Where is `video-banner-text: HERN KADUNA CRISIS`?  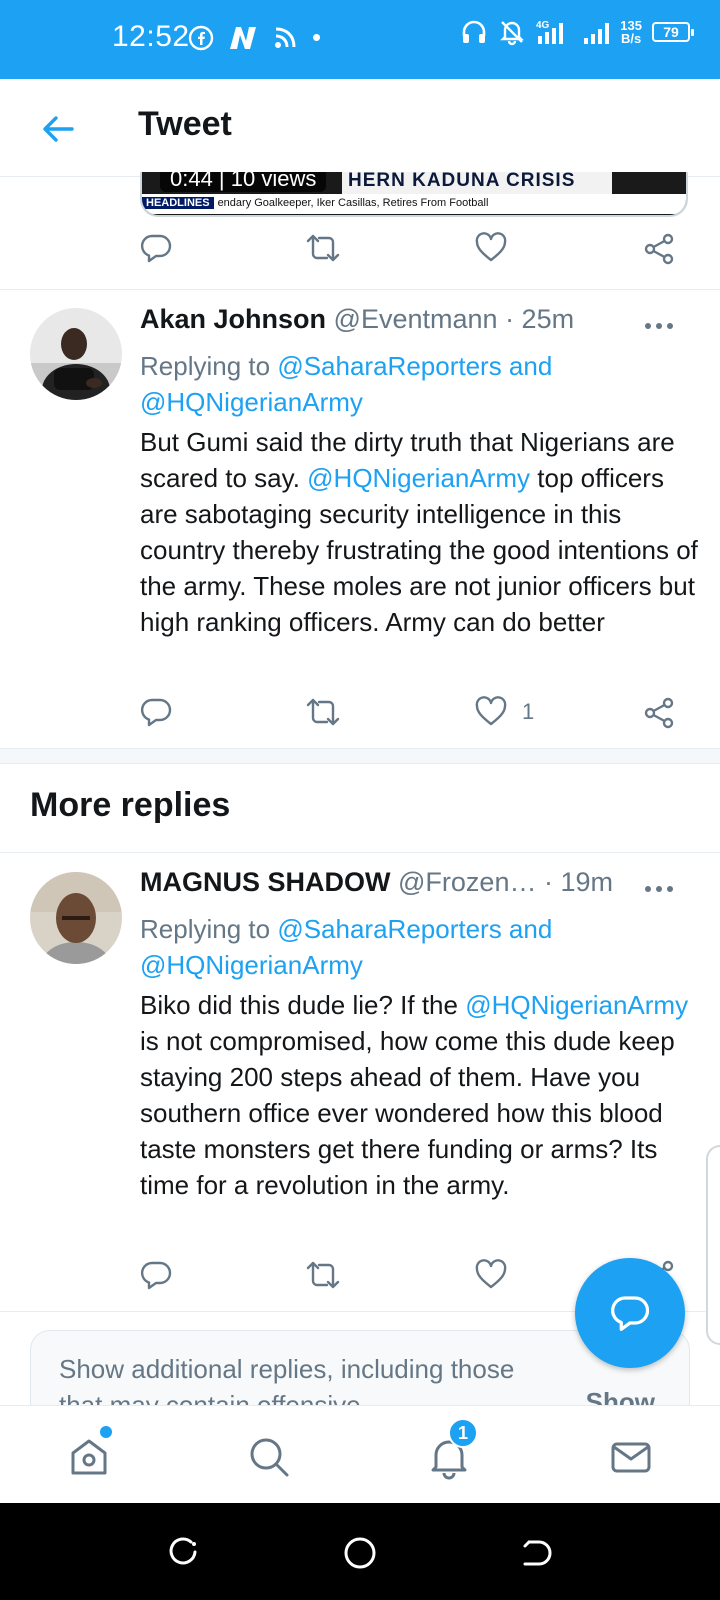
video-banner-text: HERN KADUNA CRISIS is located at coordinates (477, 183).